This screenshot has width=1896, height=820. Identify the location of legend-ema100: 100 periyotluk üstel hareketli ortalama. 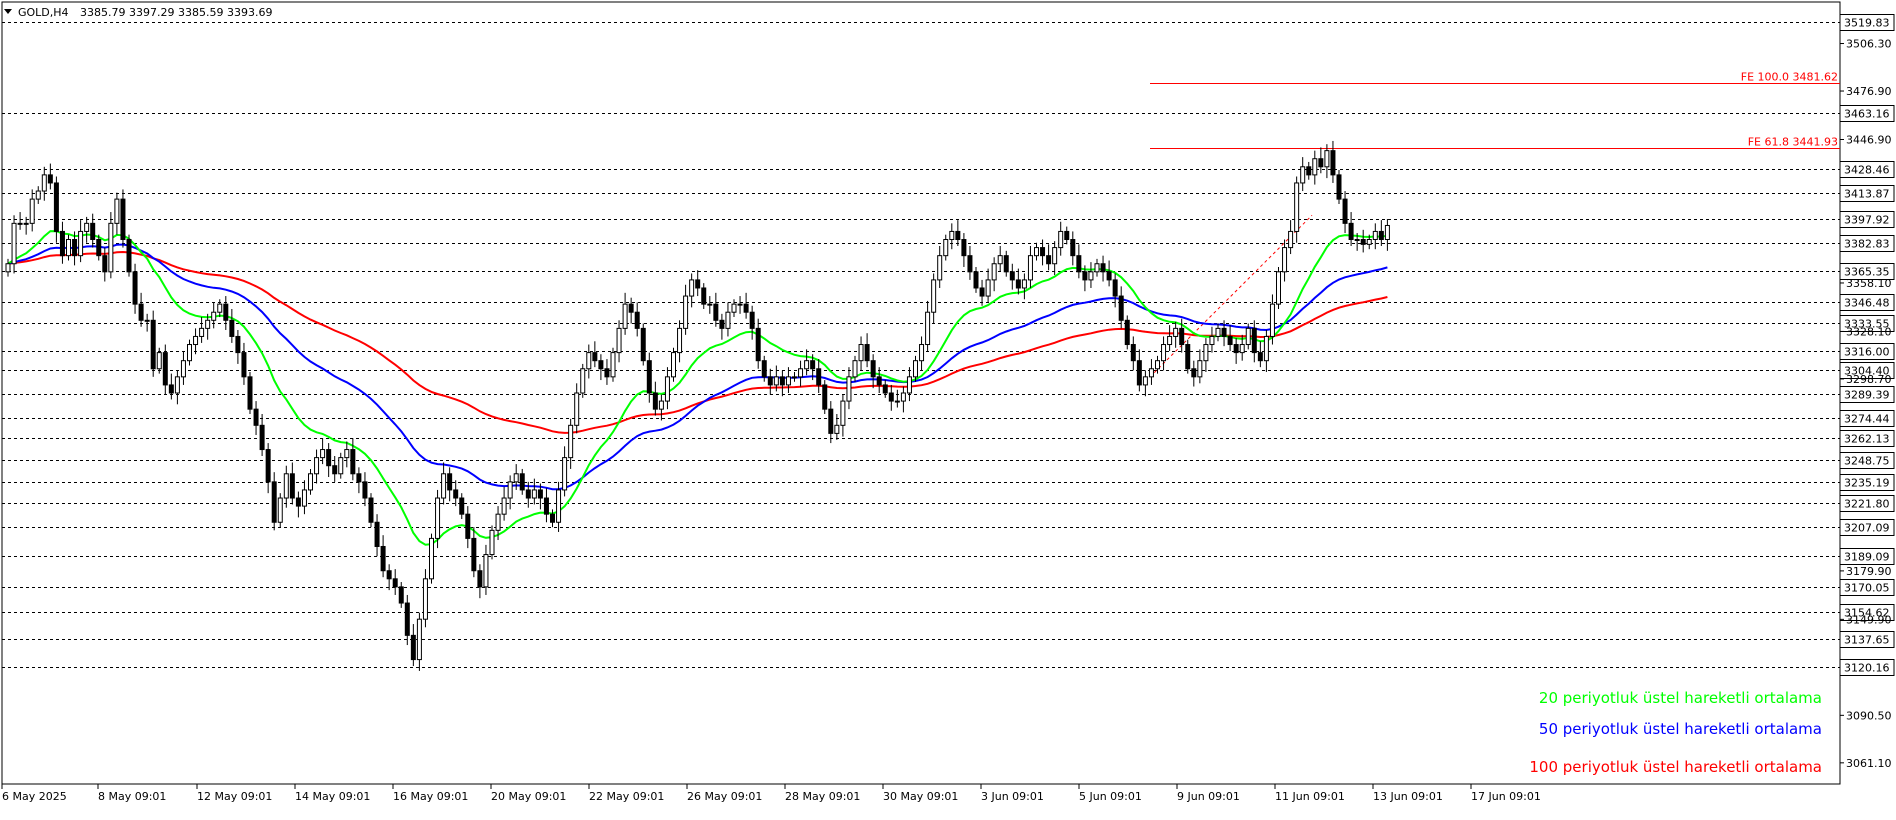
(1675, 767).